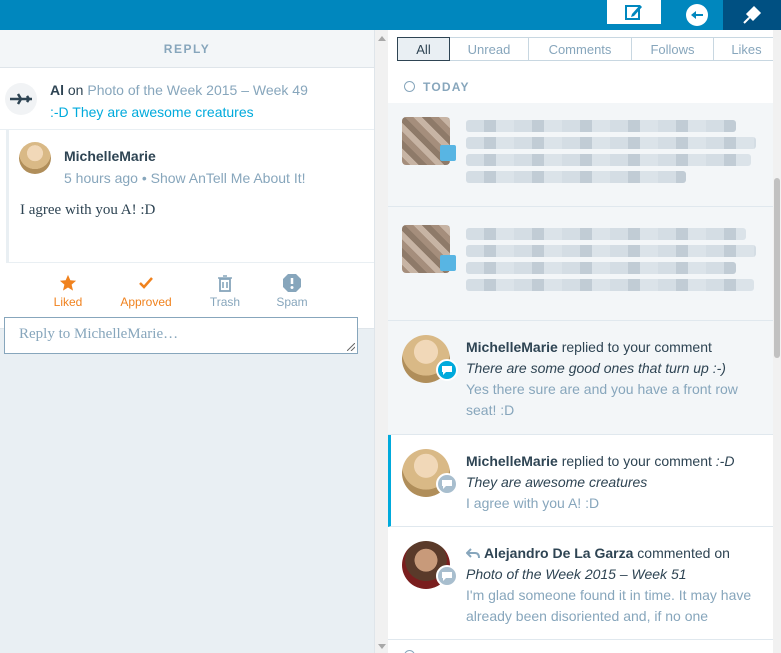 This screenshot has height=653, width=781. I want to click on approved-button: Approved, so click(146, 291).